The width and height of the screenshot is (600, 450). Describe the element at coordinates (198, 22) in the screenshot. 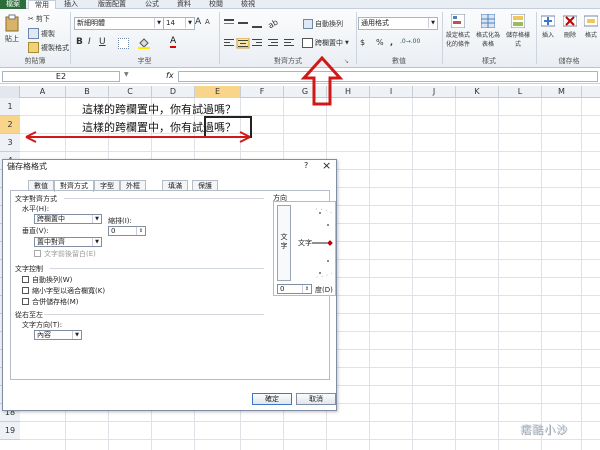

I see `grow-font-button: A` at that location.